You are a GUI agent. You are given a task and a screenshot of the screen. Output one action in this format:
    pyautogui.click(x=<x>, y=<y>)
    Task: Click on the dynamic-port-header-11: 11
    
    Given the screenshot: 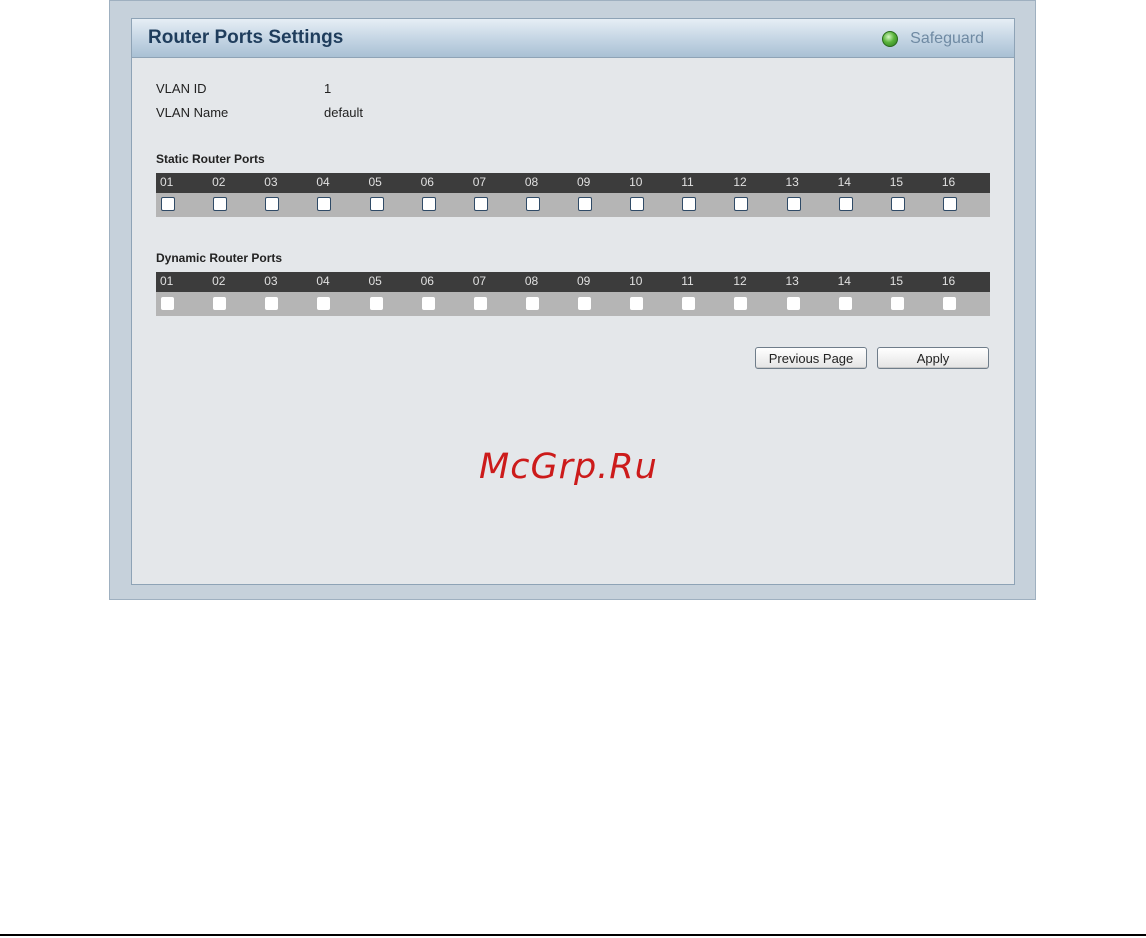 What is the action you would take?
    pyautogui.click(x=703, y=282)
    